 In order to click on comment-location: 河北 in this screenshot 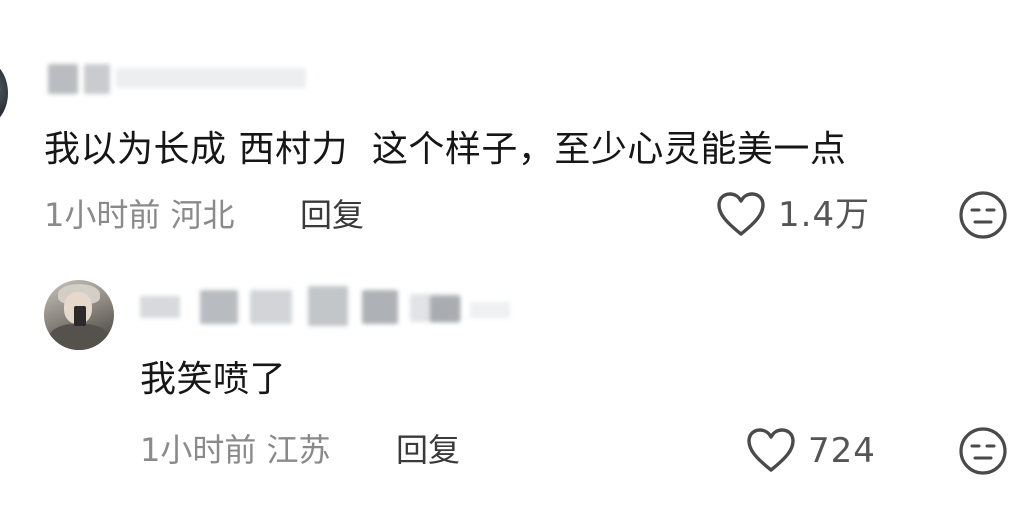, I will do `click(202, 215)`.